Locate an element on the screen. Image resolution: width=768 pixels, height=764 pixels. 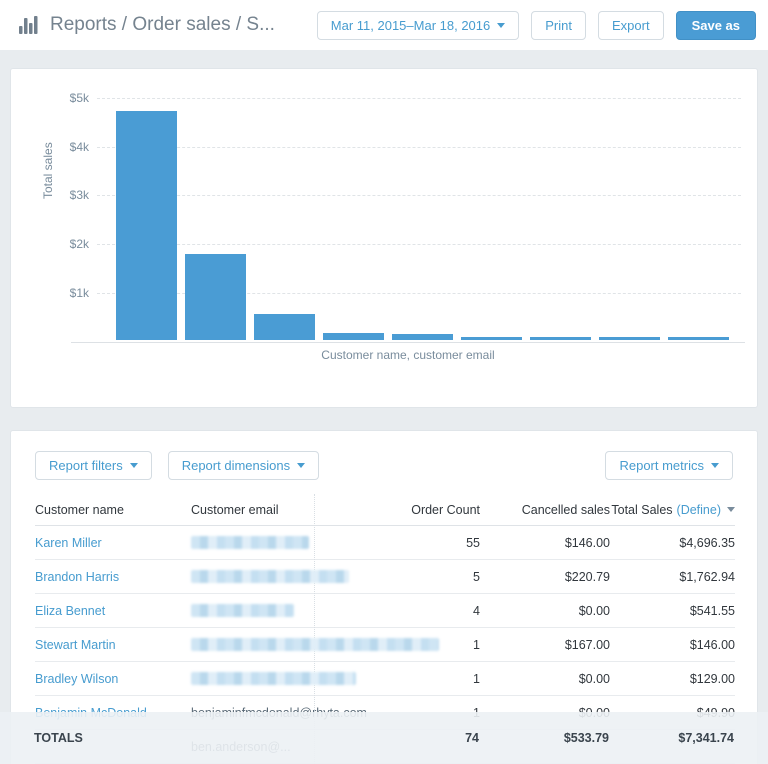
total-sales-cell: $1,762.94 is located at coordinates (707, 576).